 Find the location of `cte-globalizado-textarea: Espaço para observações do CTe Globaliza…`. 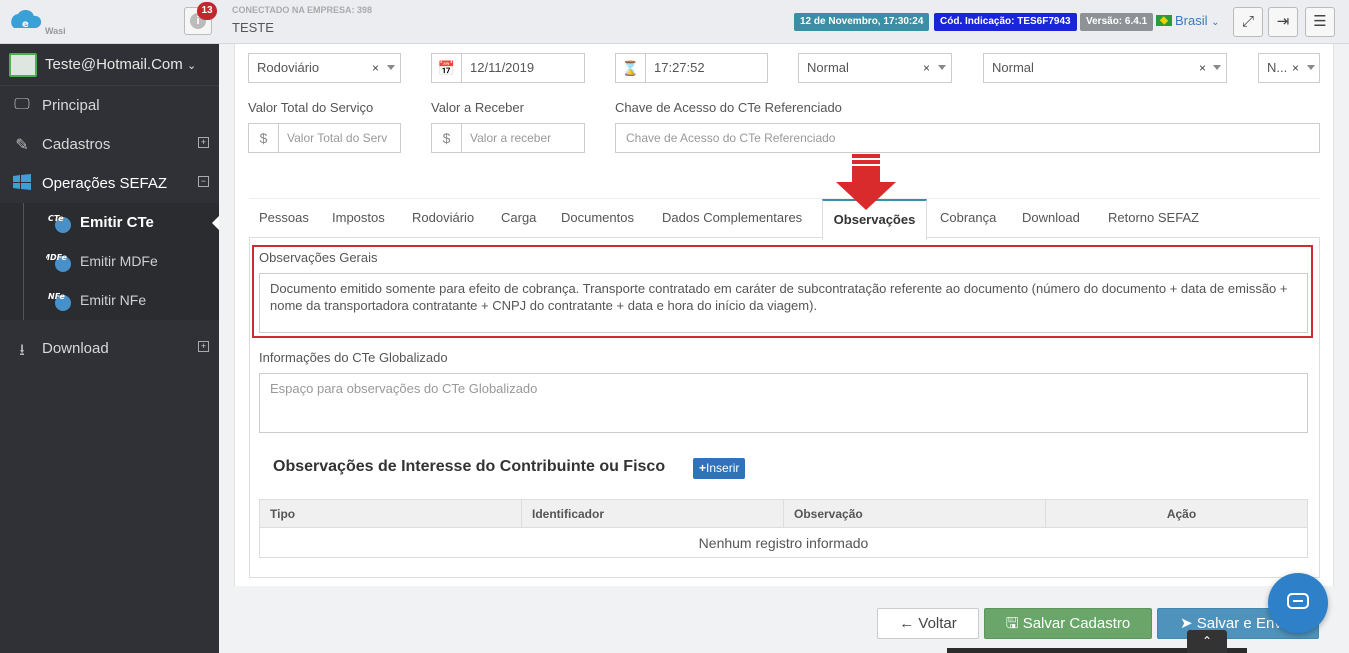

cte-globalizado-textarea: Espaço para observações do CTe Globaliza… is located at coordinates (783, 403).